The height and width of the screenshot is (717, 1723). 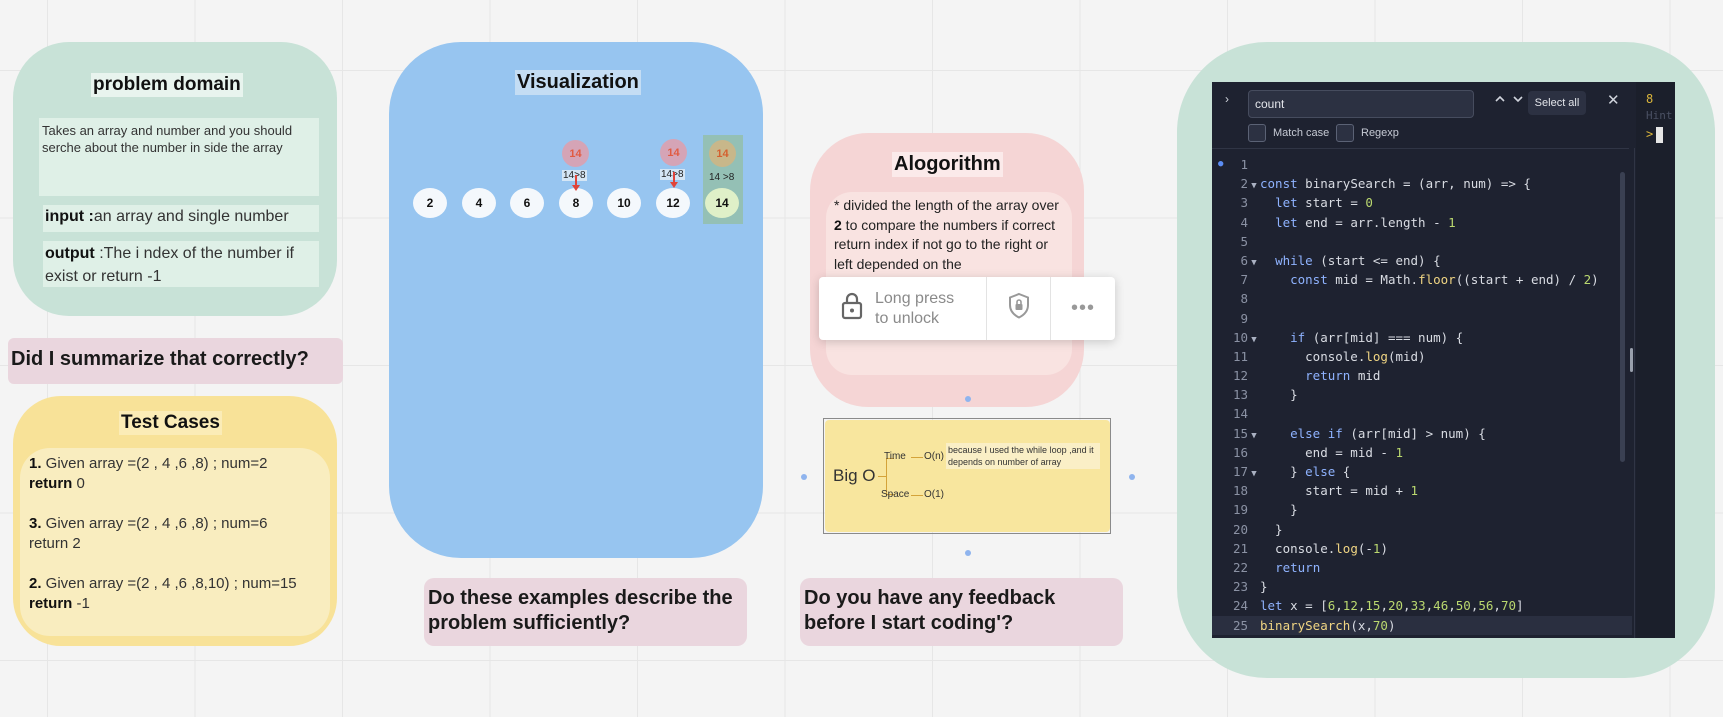 What do you see at coordinates (1613, 100) in the screenshot?
I see `close-icon: ✕` at bounding box center [1613, 100].